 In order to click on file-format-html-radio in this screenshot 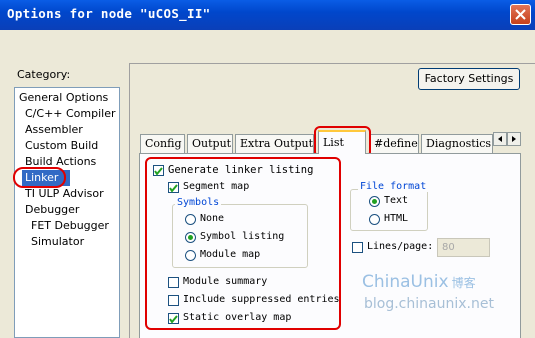, I will do `click(374, 219)`.